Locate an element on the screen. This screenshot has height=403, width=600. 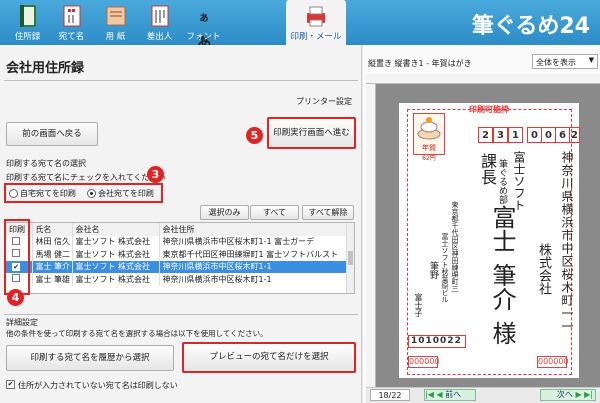
sender-icon is located at coordinates (160, 16).